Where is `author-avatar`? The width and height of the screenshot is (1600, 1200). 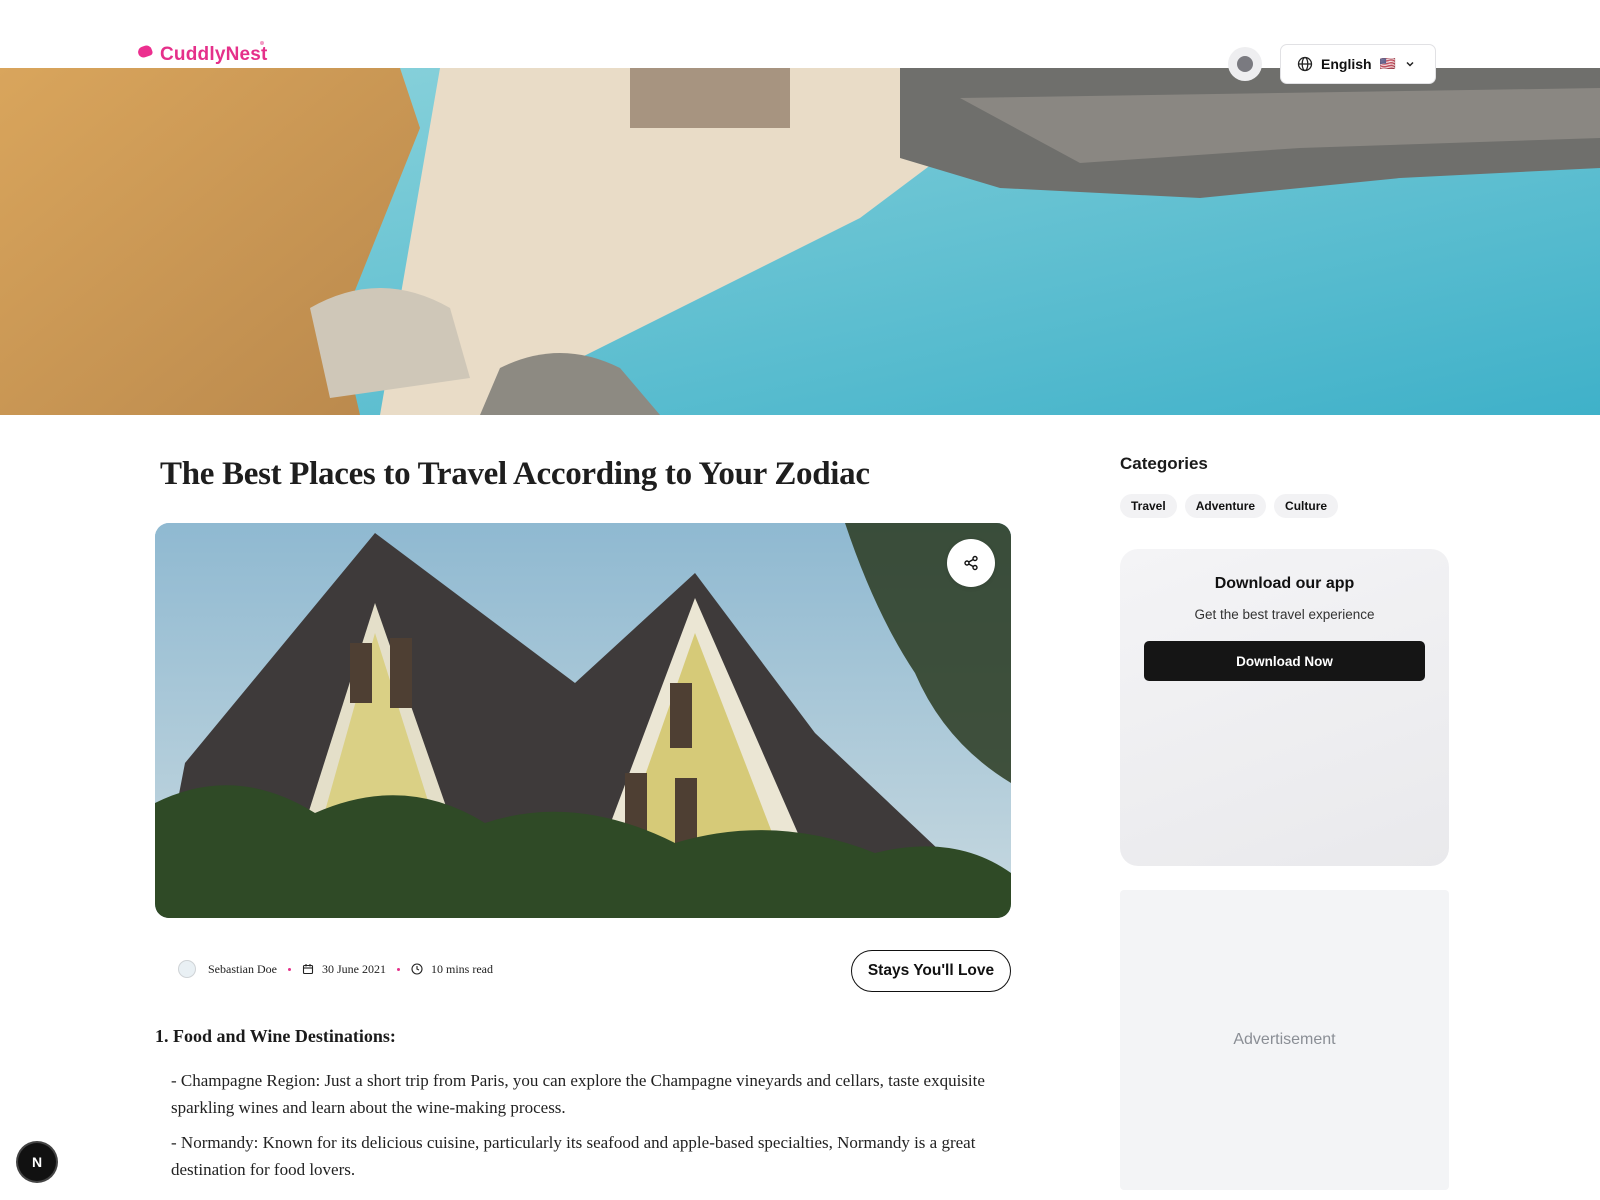 author-avatar is located at coordinates (187, 969).